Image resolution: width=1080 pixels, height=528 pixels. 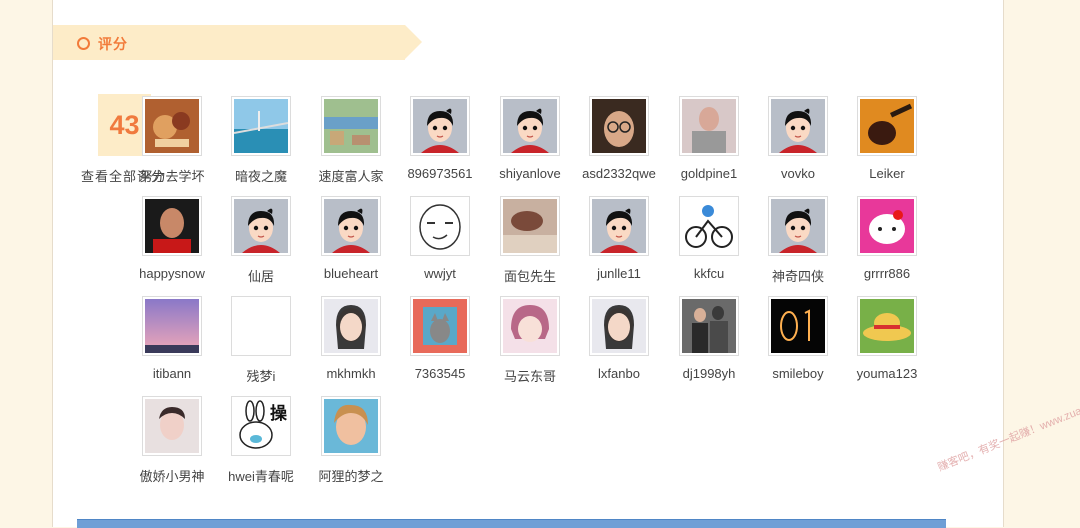 I want to click on guitar-photo-avatar, so click(x=887, y=126).